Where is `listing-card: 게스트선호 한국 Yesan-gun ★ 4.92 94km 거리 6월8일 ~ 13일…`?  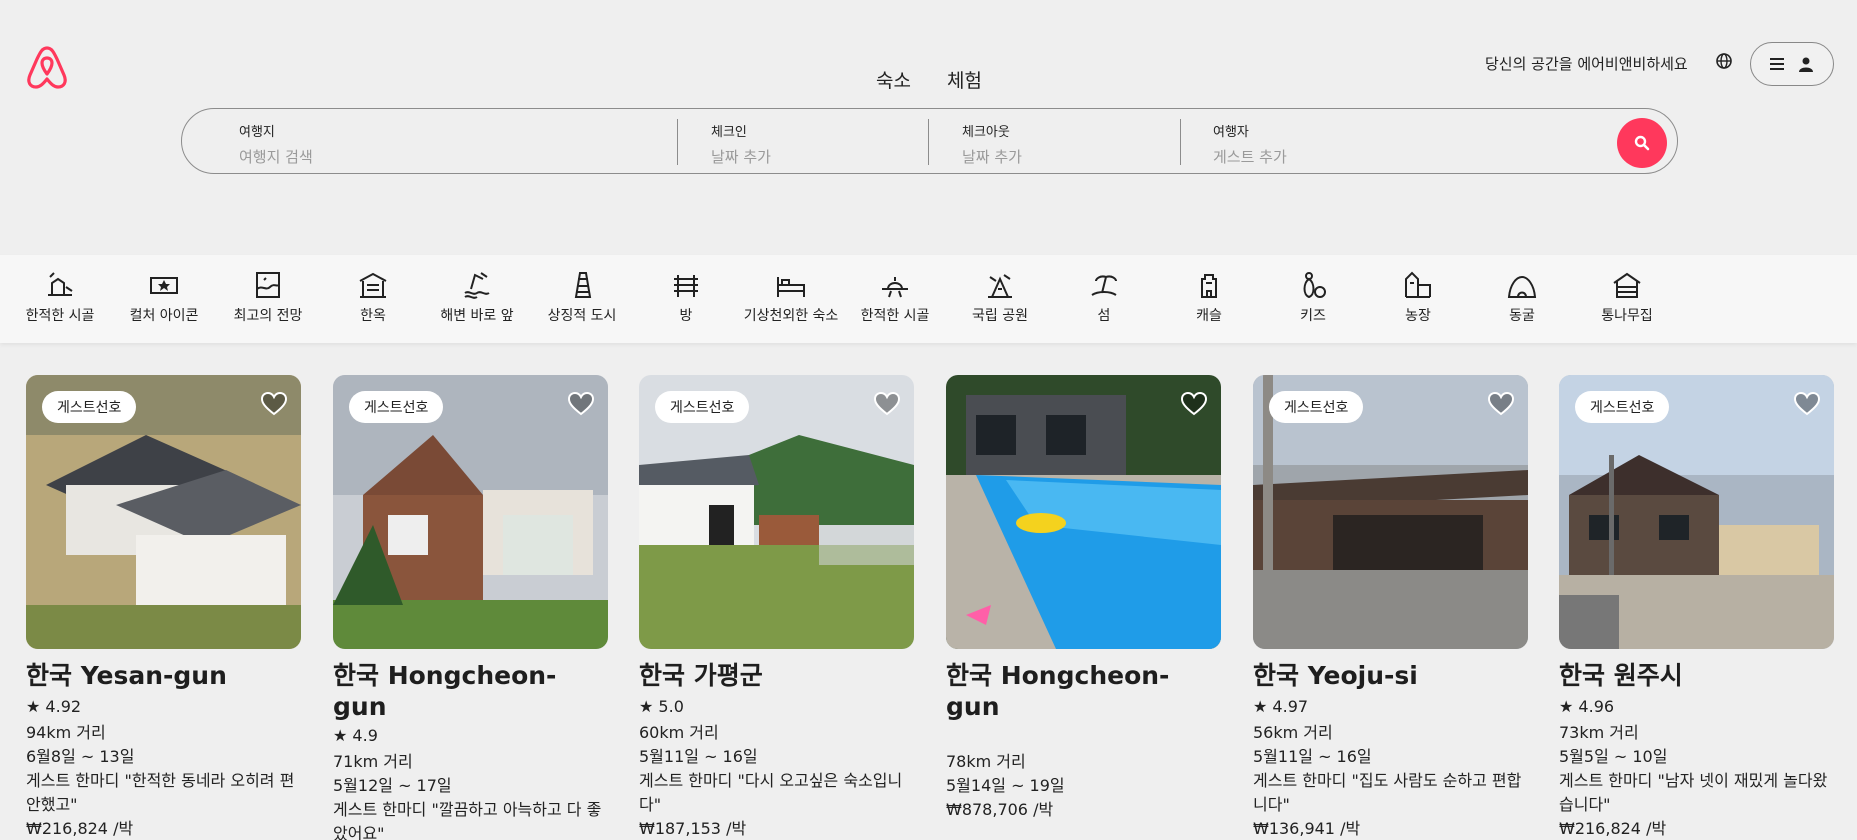
listing-card: 게스트선호 한국 Yesan-gun ★ 4.92 94km 거리 6월8일 ~ 13일… is located at coordinates (163, 607).